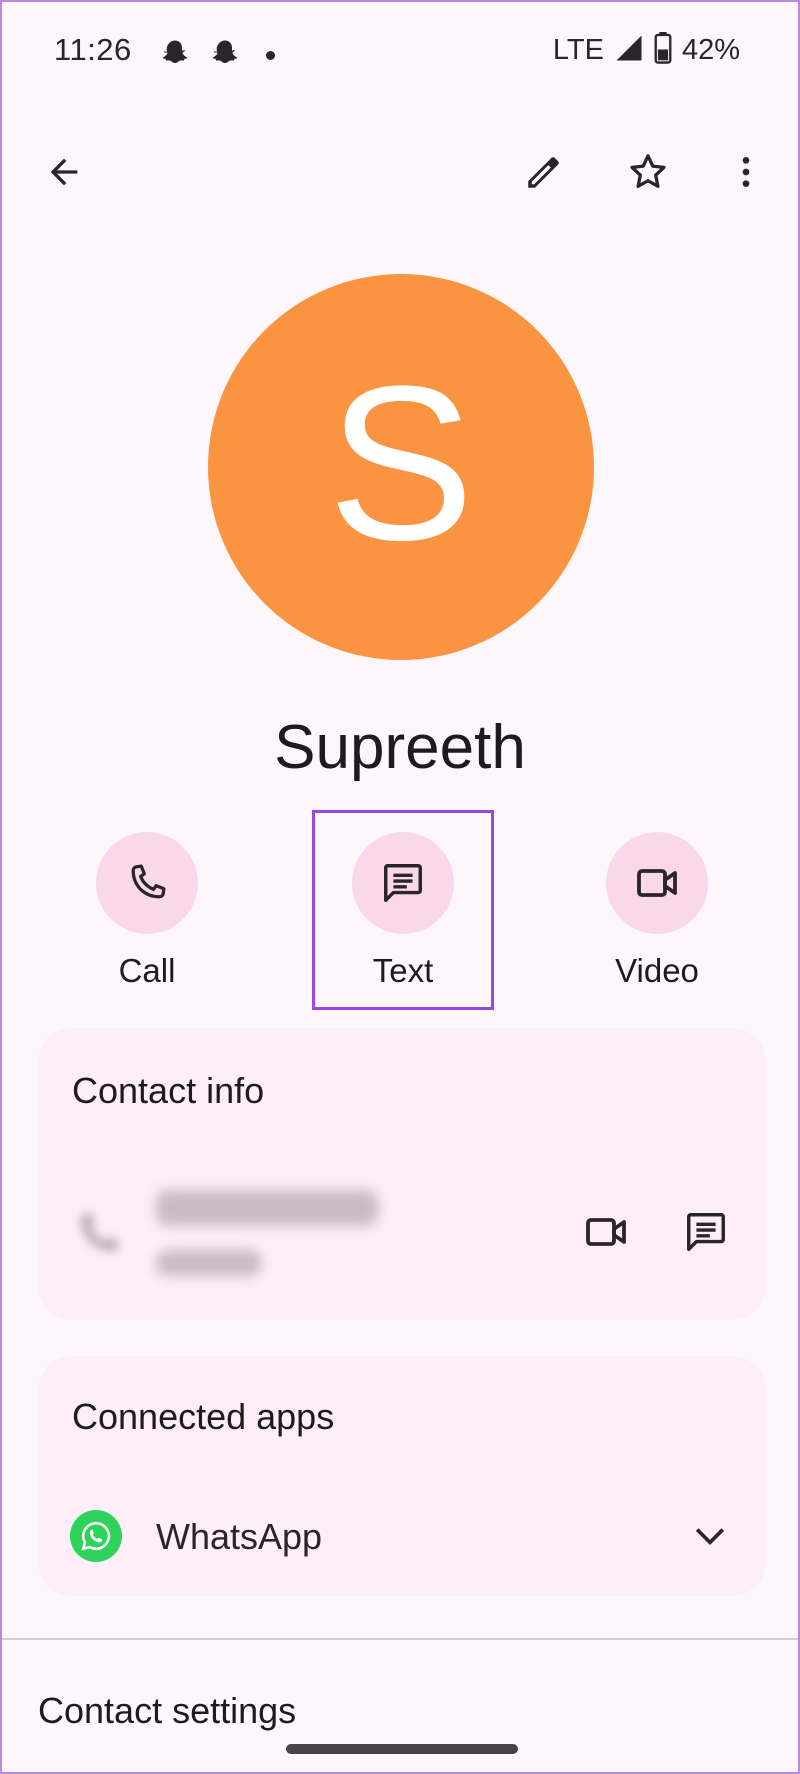 This screenshot has height=1774, width=800. I want to click on expand-whatsapp-button, so click(710, 1536).